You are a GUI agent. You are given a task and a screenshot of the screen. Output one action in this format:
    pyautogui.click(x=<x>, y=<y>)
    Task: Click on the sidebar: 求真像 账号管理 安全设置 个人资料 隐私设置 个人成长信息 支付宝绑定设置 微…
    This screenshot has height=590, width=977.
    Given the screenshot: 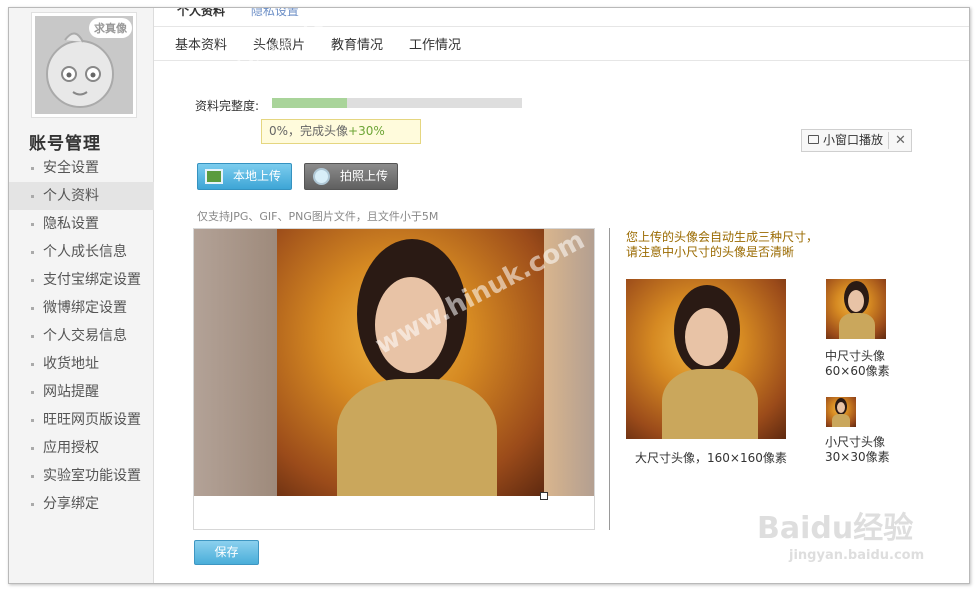 What is the action you would take?
    pyautogui.click(x=81, y=295)
    